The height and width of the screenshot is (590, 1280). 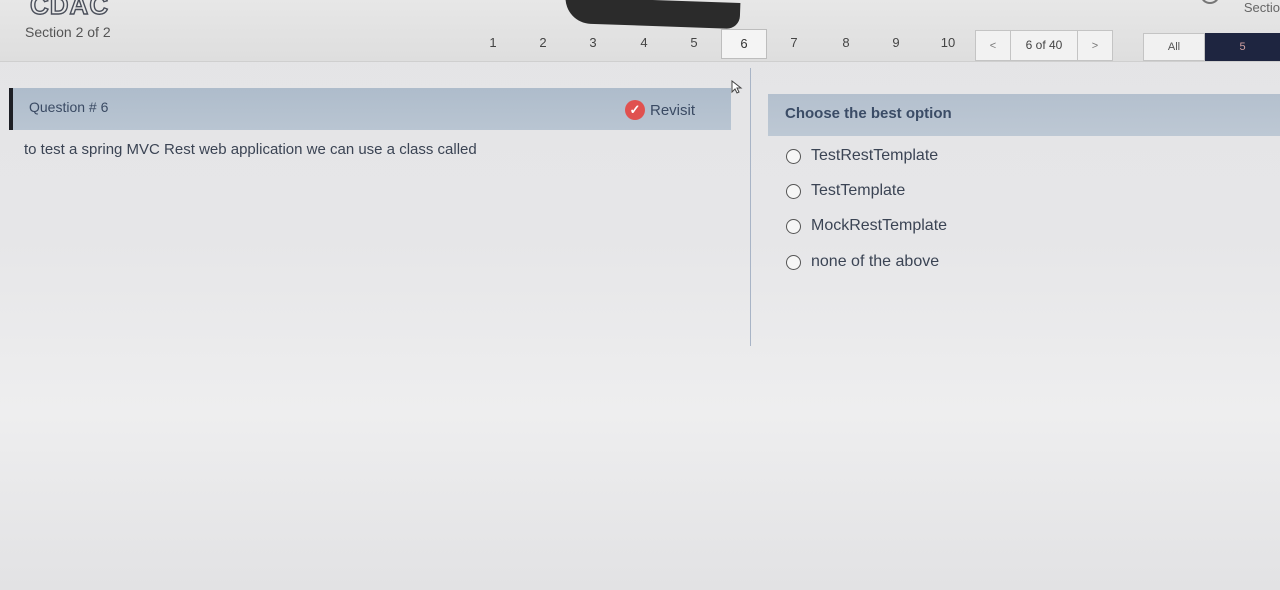 I want to click on mouse-cursor-icon, so click(x=737, y=87).